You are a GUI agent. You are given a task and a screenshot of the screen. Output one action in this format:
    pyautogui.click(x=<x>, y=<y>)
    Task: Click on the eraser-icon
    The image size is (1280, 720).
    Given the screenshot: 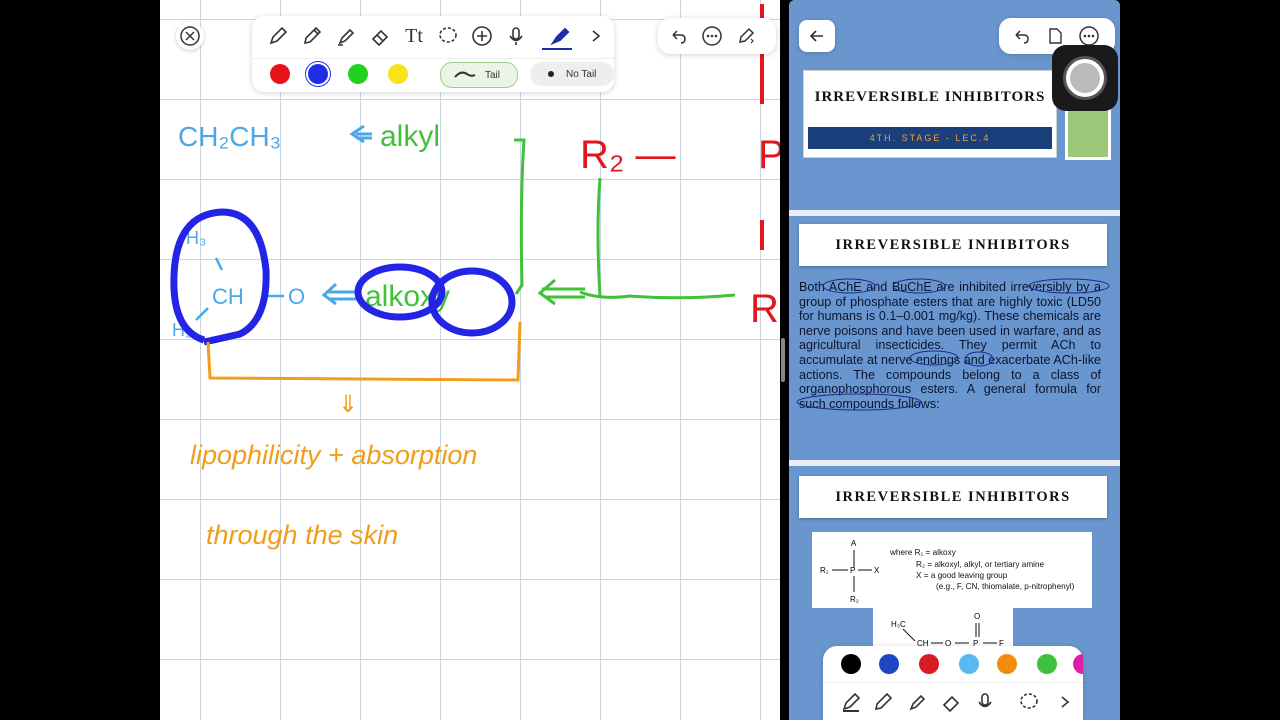 What is the action you would take?
    pyautogui.click(x=951, y=704)
    